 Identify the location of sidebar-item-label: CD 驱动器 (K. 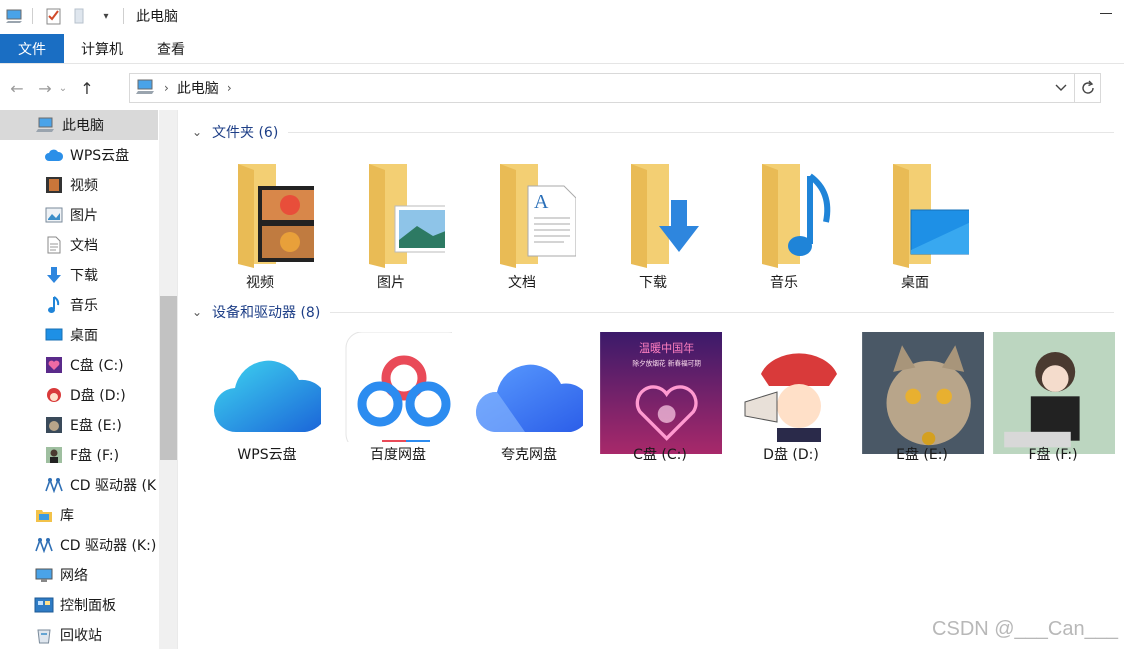
(113, 486).